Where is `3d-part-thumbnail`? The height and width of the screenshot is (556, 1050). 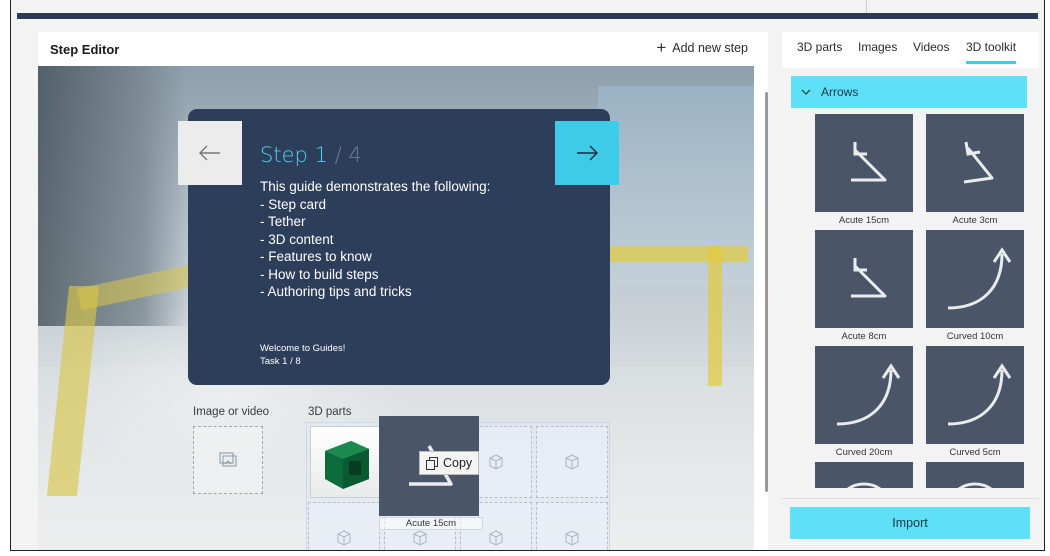
3d-part-thumbnail is located at coordinates (346, 462).